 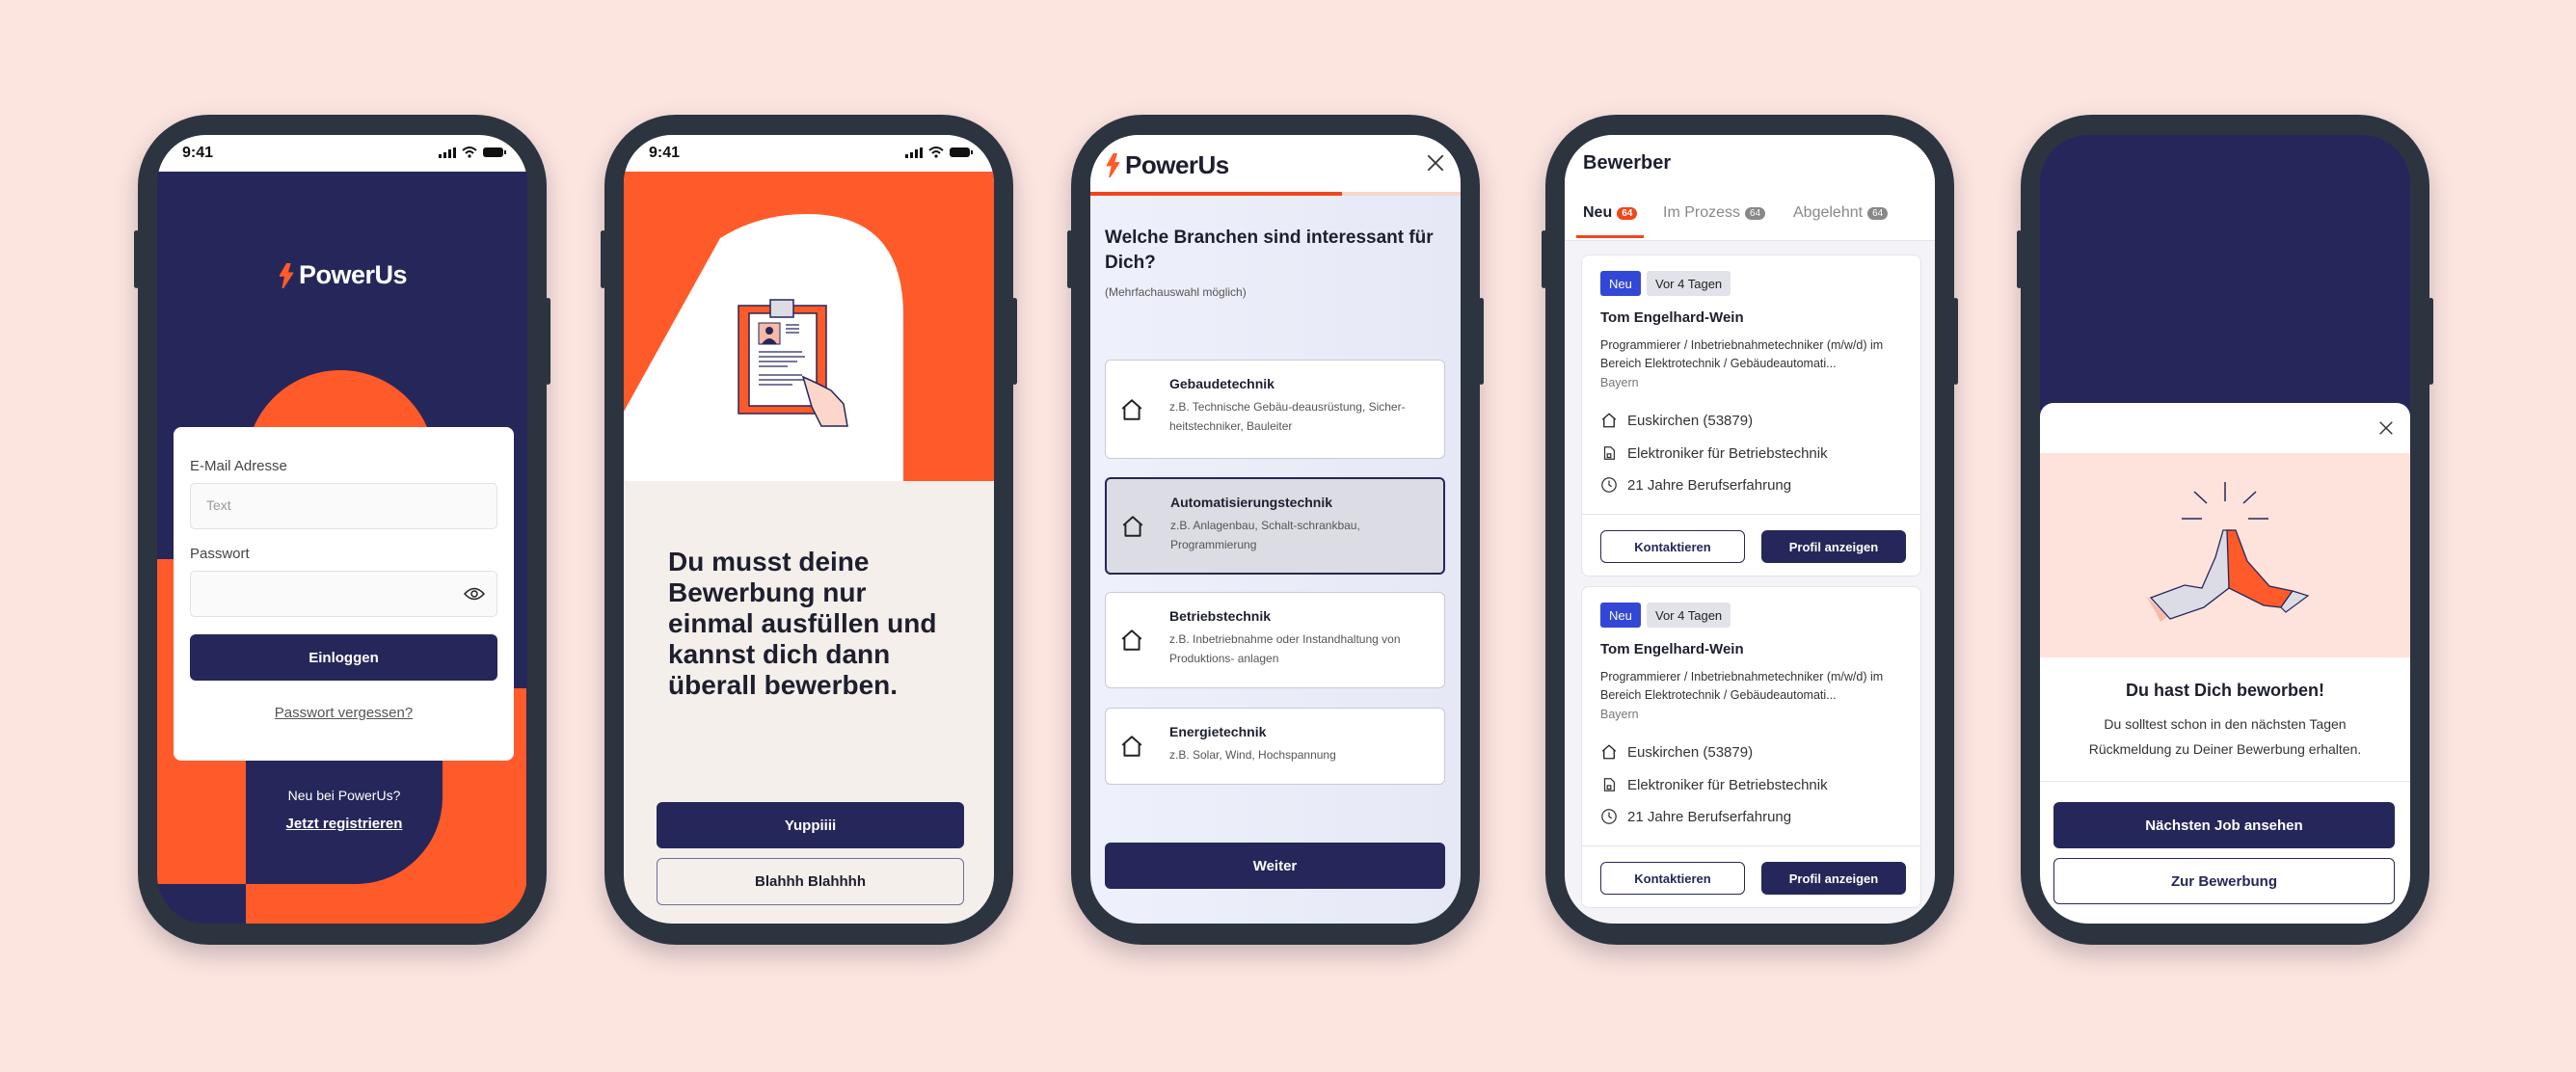 I want to click on tab-label: Neu, so click(x=1598, y=212).